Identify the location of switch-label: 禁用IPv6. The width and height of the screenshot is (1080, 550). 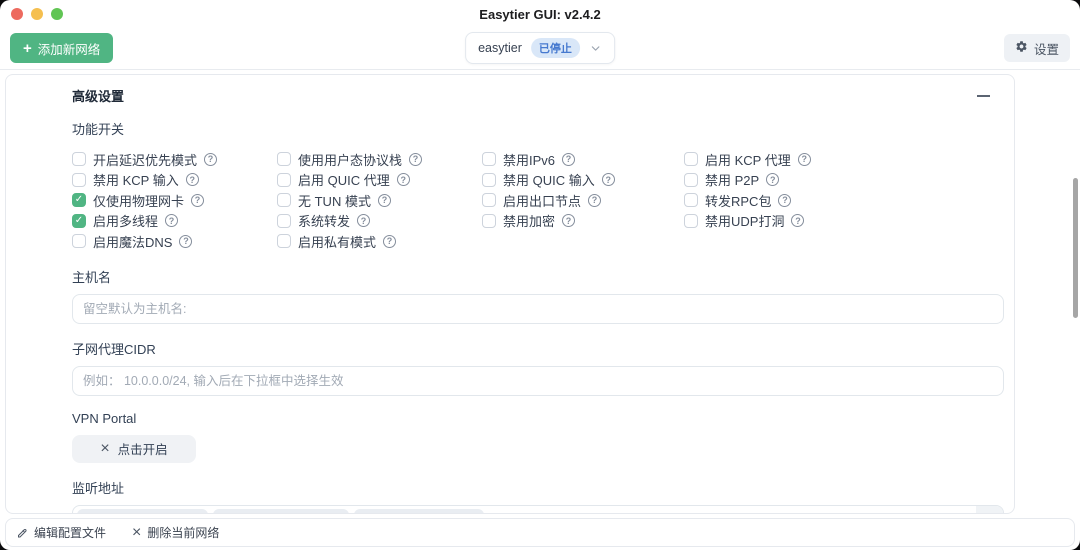
(529, 160).